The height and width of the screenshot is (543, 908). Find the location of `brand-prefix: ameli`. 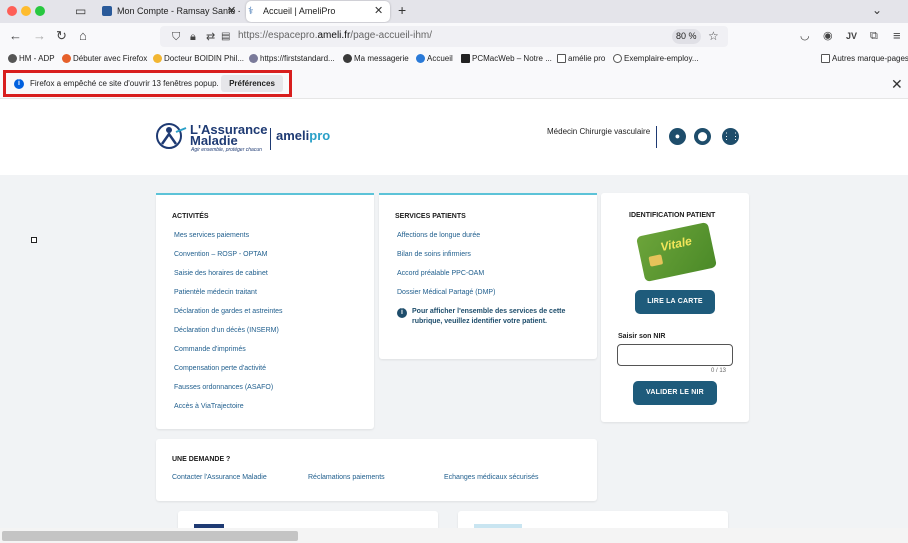

brand-prefix: ameli is located at coordinates (293, 135).